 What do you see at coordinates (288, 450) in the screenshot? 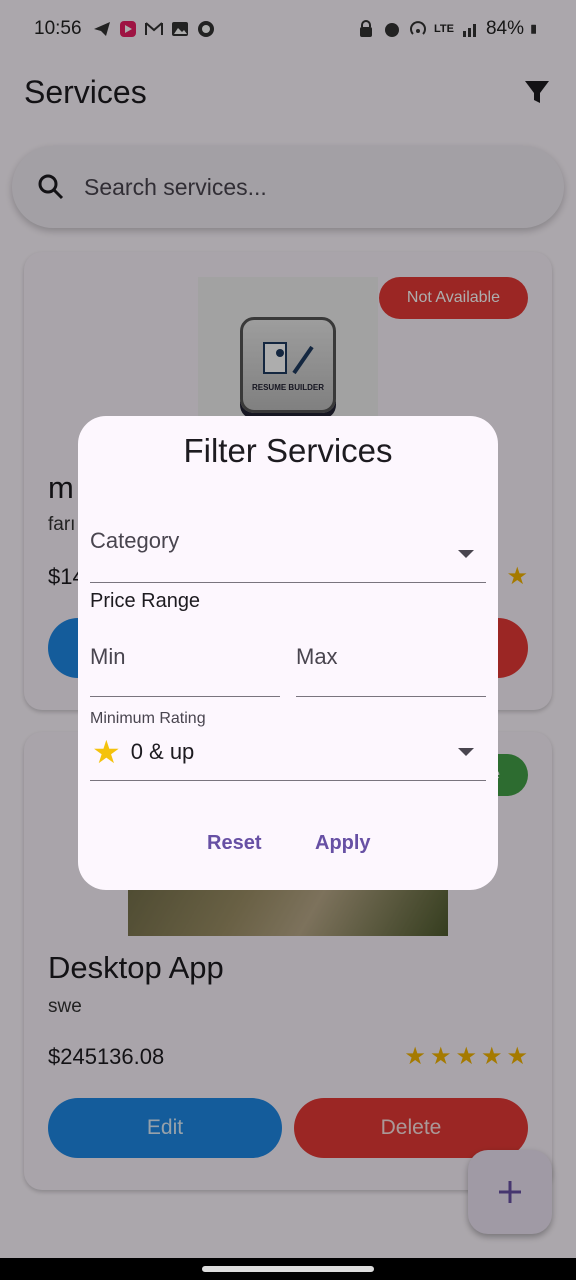
I see `dialog-title: Filter Services` at bounding box center [288, 450].